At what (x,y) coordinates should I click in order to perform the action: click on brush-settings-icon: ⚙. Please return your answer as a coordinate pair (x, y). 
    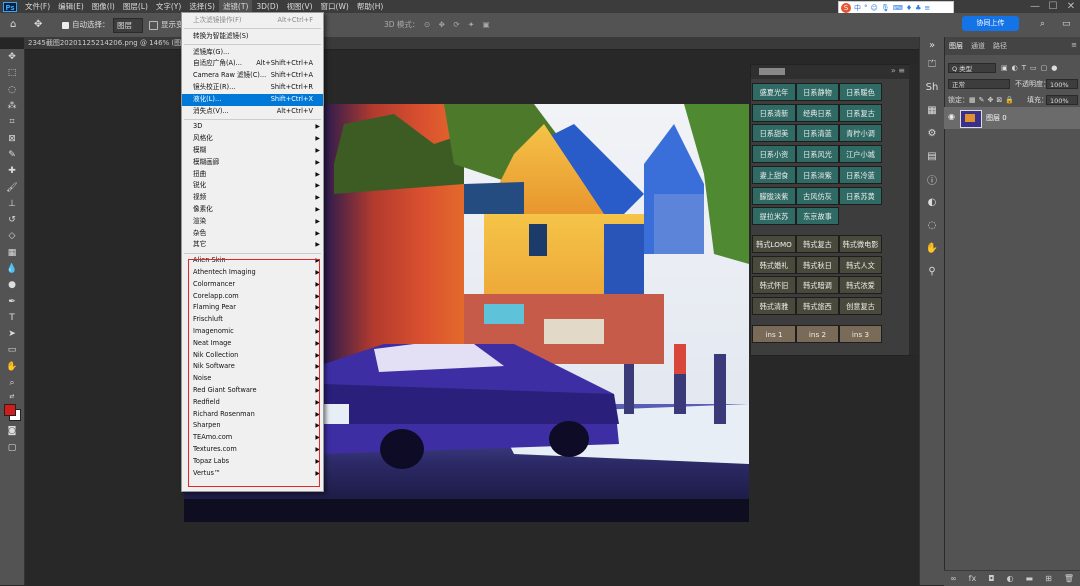
    Looking at the image, I should click on (932, 133).